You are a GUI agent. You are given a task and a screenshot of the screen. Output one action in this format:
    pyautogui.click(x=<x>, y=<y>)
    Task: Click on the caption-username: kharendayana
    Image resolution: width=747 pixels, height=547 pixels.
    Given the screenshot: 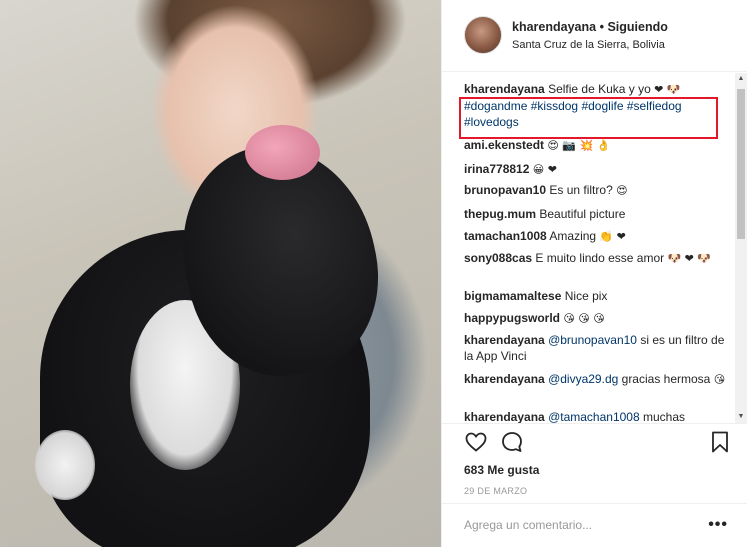 What is the action you would take?
    pyautogui.click(x=504, y=89)
    